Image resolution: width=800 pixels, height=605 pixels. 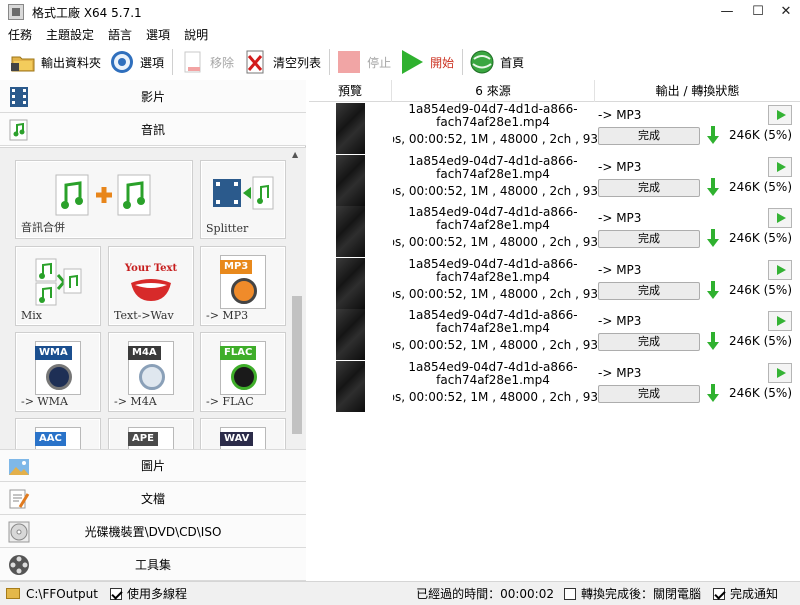 What do you see at coordinates (227, 315) in the screenshot?
I see `tile-label: -> MP3` at bounding box center [227, 315].